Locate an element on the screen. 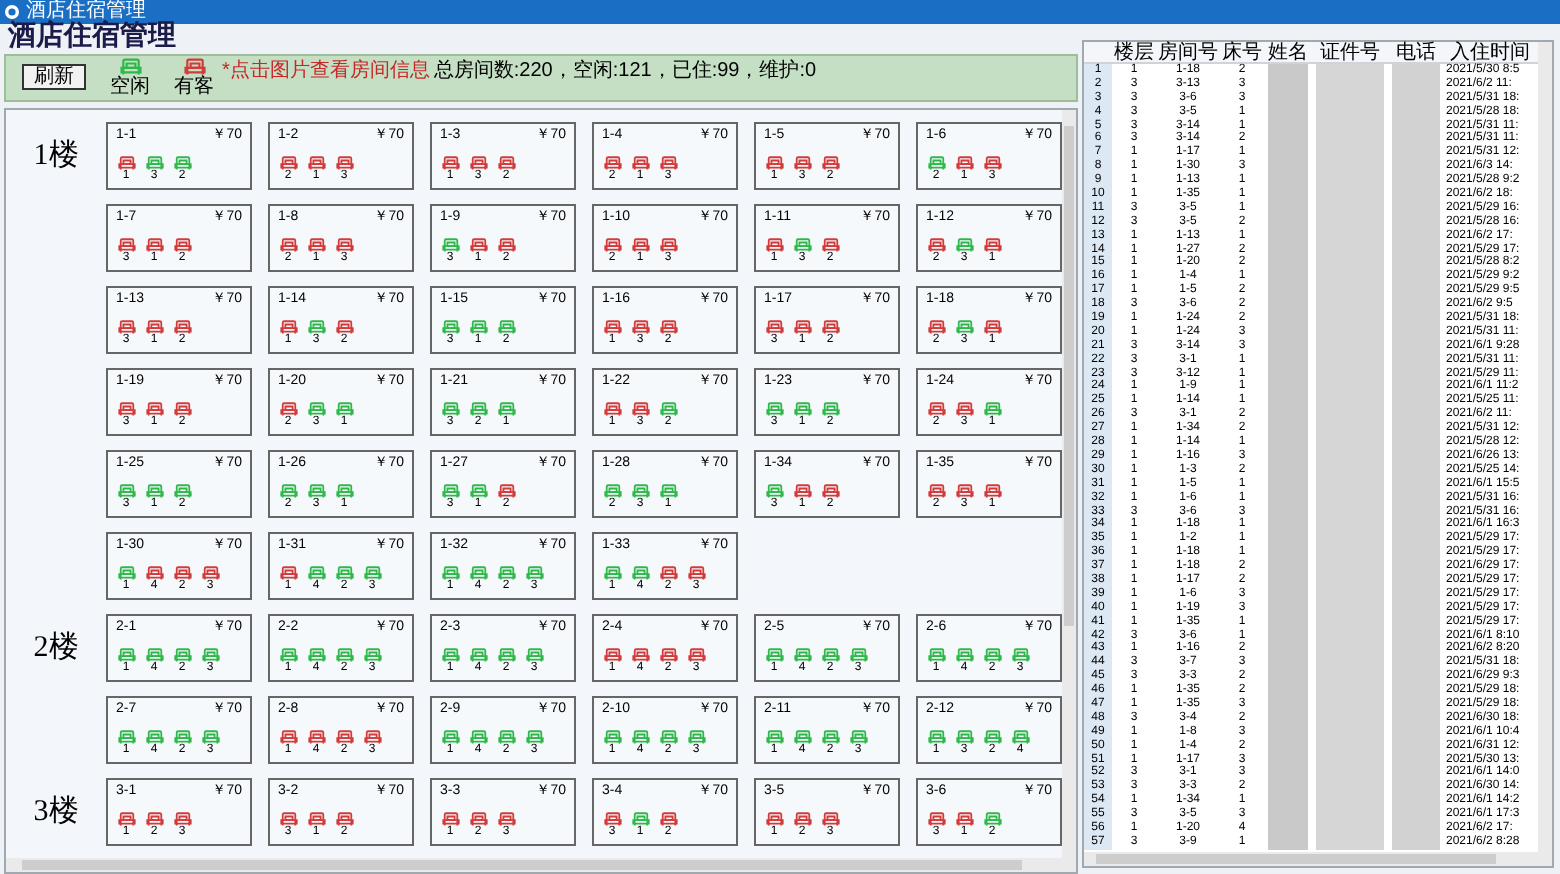 This screenshot has height=874, width=1560. room-summary: 总房间数:220，空闲:121，已住:99，维护:0 is located at coordinates (625, 72).